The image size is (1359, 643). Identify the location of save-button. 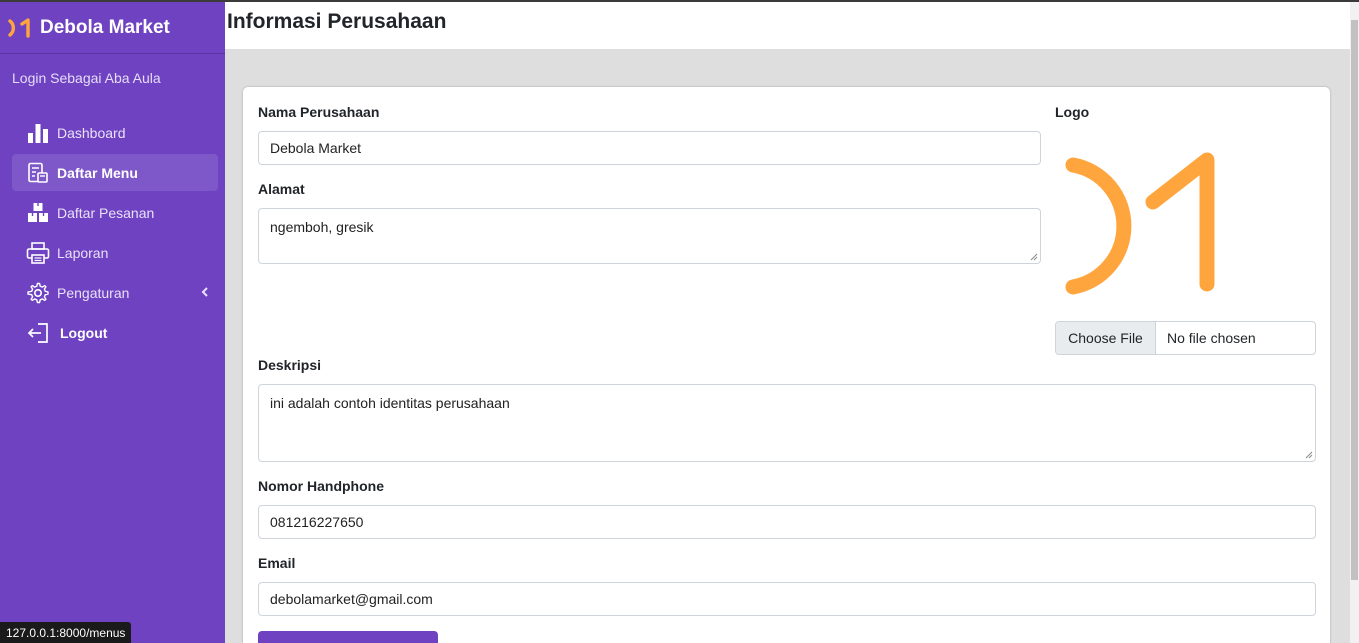
(348, 637).